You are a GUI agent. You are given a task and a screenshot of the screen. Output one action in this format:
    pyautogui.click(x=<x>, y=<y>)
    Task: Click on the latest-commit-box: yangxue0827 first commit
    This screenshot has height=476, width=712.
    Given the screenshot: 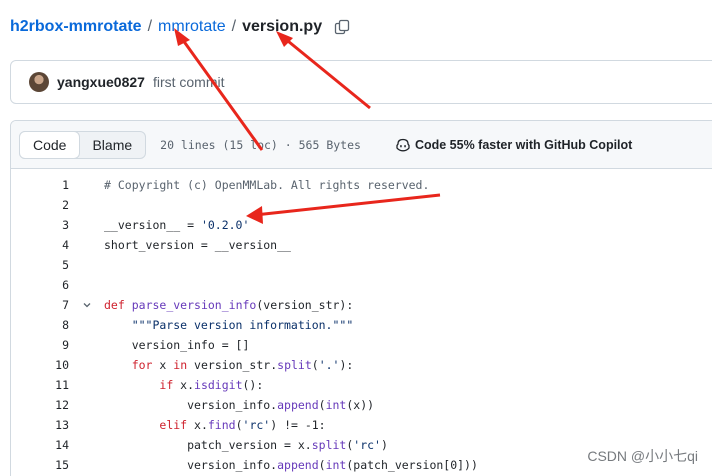 What is the action you would take?
    pyautogui.click(x=361, y=82)
    